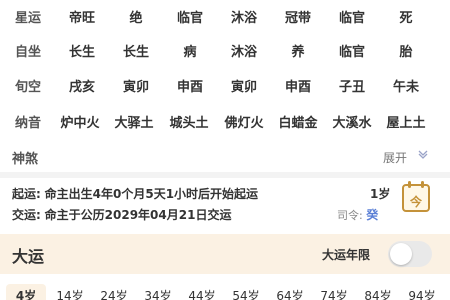 The height and width of the screenshot is (300, 450). What do you see at coordinates (151, 194) in the screenshot?
I see `qiyun-text: 命主出生4年0个月5天1小时后开始起运` at bounding box center [151, 194].